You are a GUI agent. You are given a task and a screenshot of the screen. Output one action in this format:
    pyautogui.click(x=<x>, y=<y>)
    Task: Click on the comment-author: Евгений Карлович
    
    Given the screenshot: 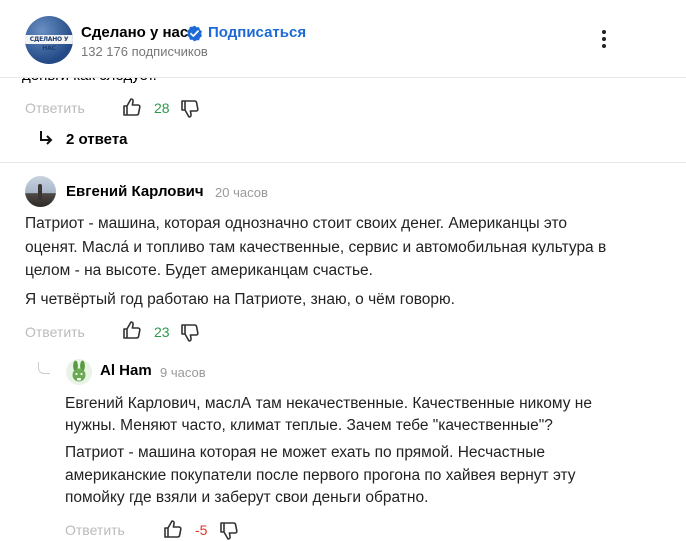 What is the action you would take?
    pyautogui.click(x=135, y=191)
    